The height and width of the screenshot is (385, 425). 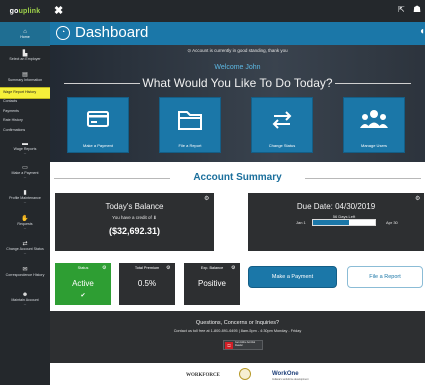 What do you see at coordinates (25, 197) in the screenshot?
I see `sidebar-item-profile-maintenance: ▮ Profile Maintenance –` at bounding box center [25, 197].